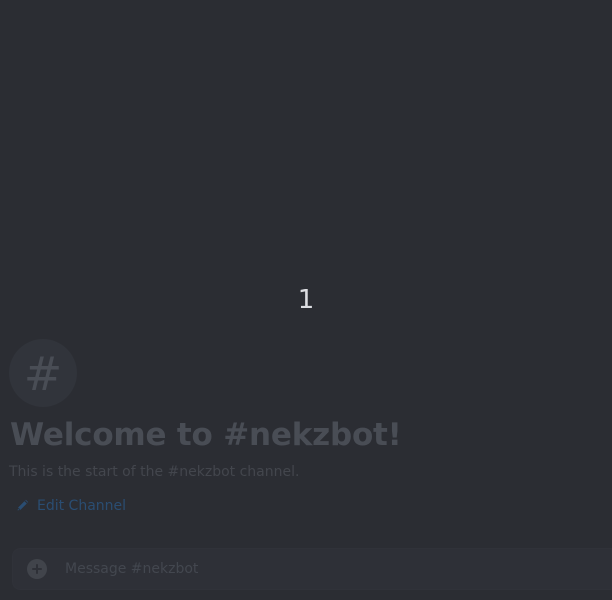 This screenshot has width=612, height=600. I want to click on edit-channel-label: Edit Channel, so click(82, 506).